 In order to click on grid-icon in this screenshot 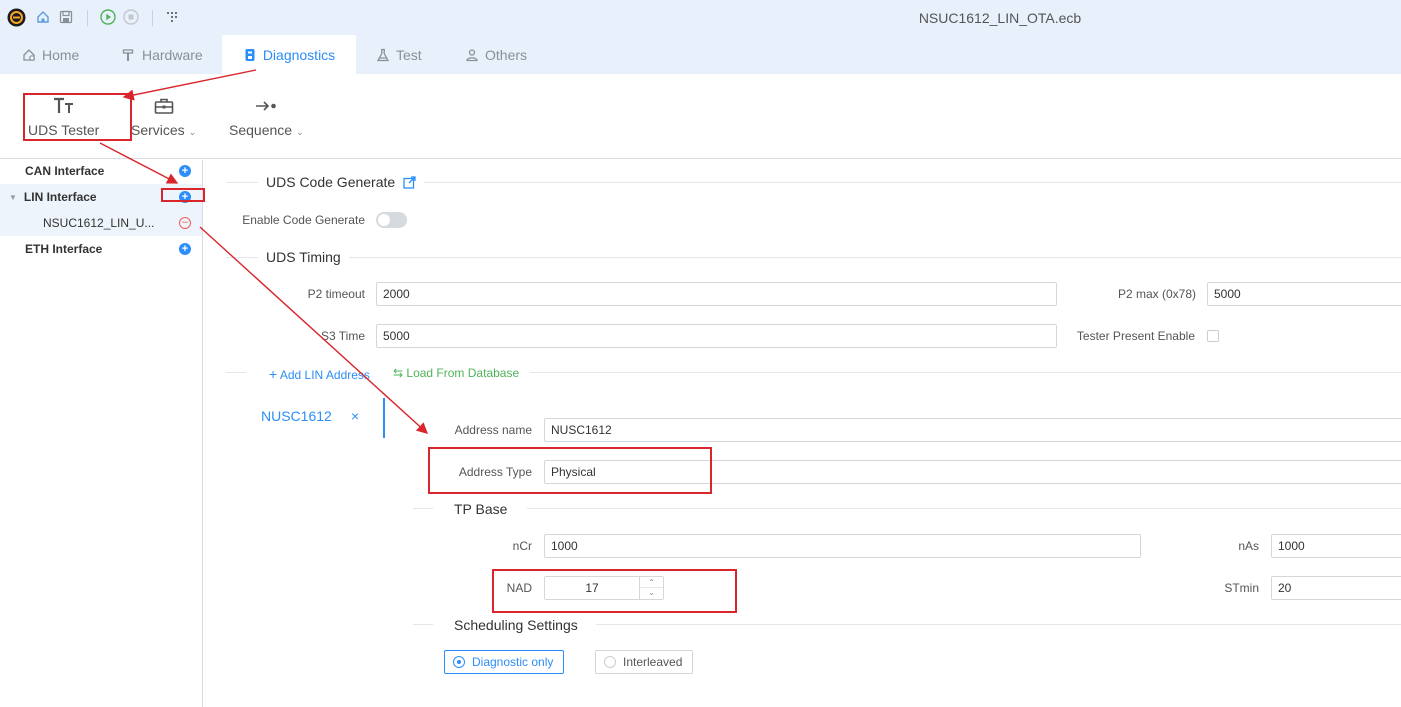, I will do `click(172, 17)`.